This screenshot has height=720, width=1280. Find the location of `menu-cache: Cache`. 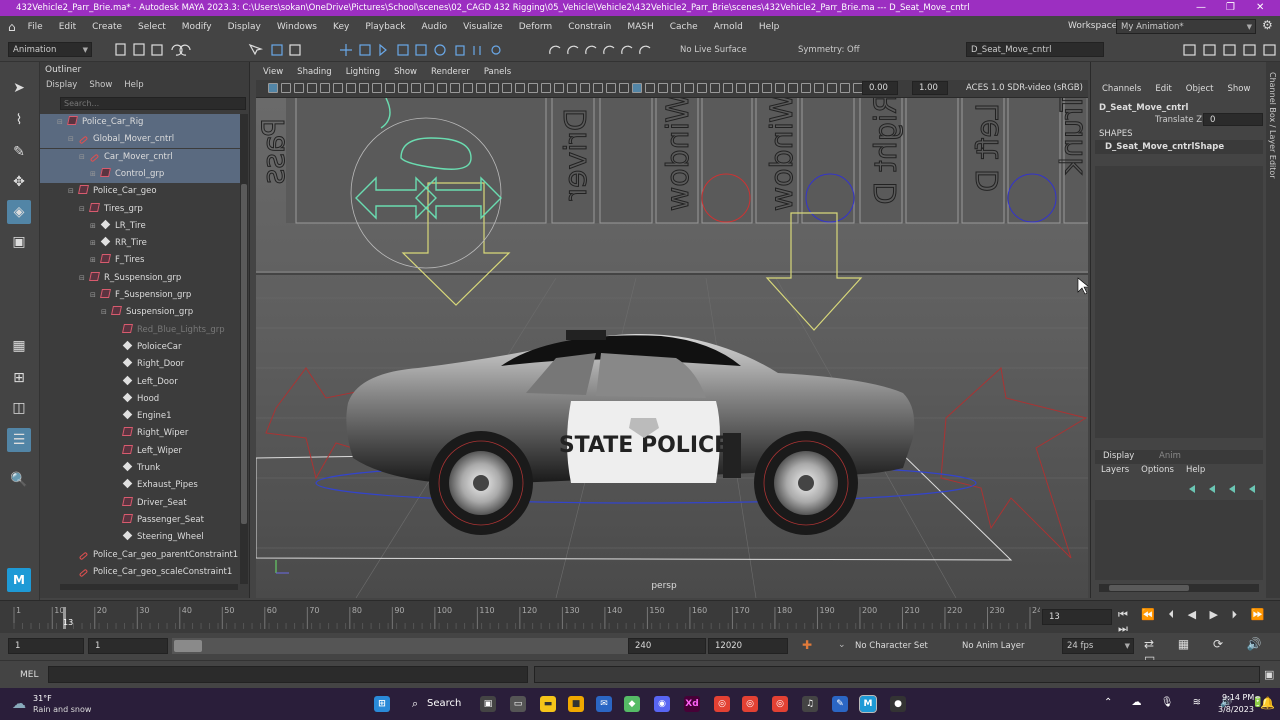

menu-cache: Cache is located at coordinates (684, 27).